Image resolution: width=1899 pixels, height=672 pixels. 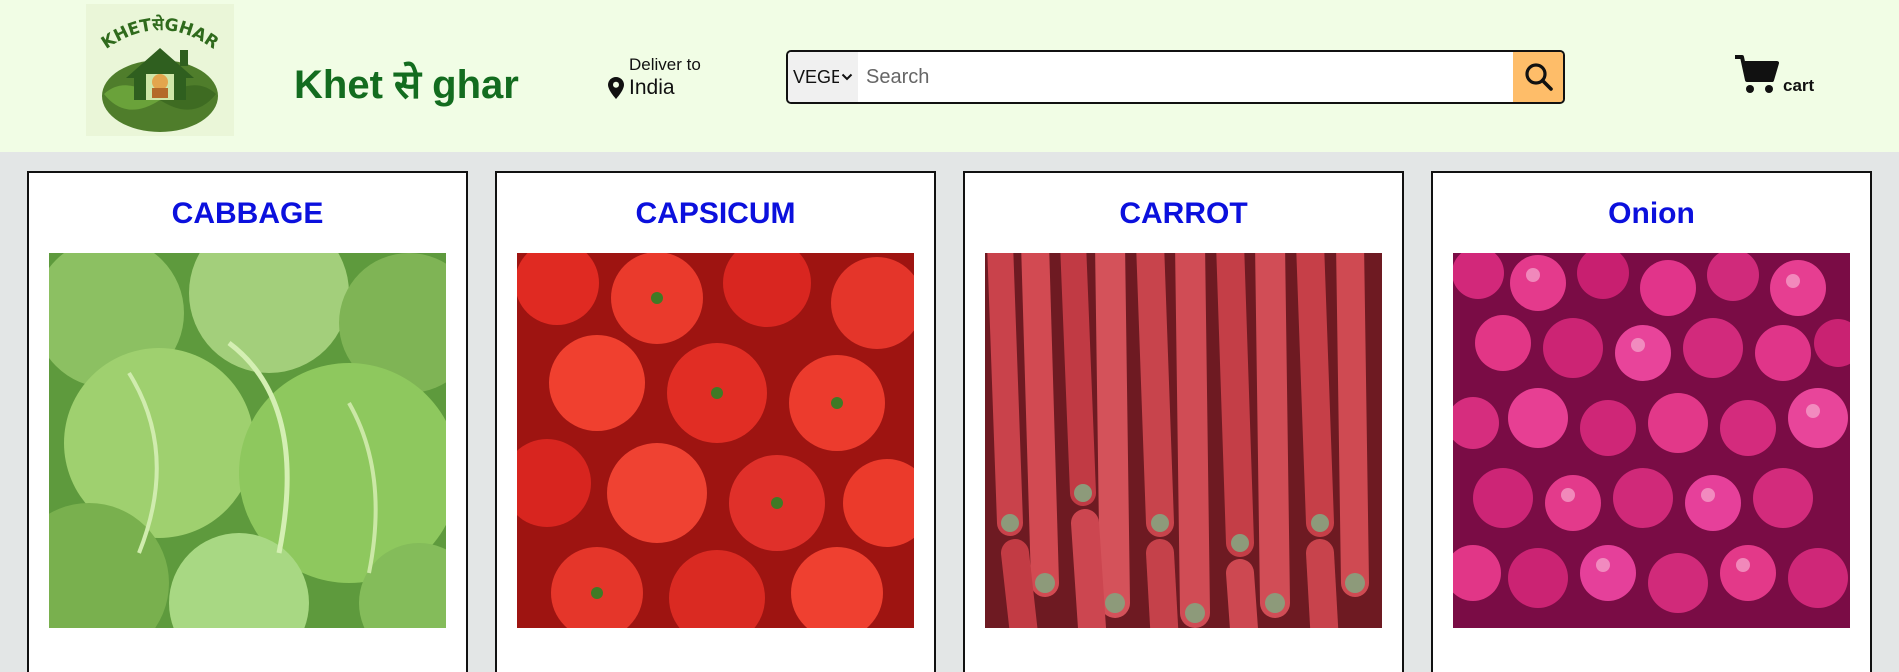 I want to click on search-icon, so click(x=1539, y=77).